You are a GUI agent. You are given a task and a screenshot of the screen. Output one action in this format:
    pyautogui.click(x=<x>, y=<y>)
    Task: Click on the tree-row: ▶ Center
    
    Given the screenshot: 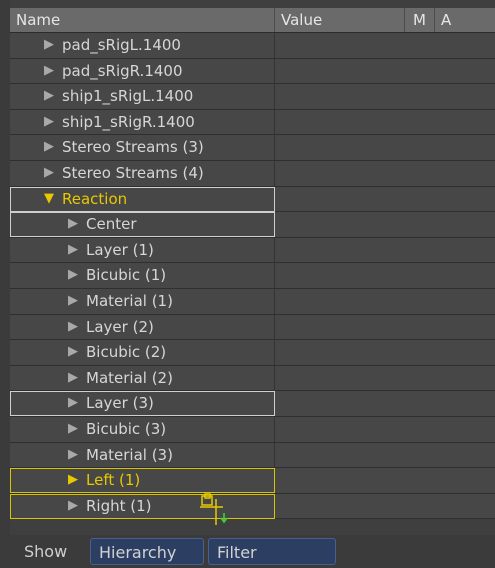 What is the action you would take?
    pyautogui.click(x=252, y=225)
    